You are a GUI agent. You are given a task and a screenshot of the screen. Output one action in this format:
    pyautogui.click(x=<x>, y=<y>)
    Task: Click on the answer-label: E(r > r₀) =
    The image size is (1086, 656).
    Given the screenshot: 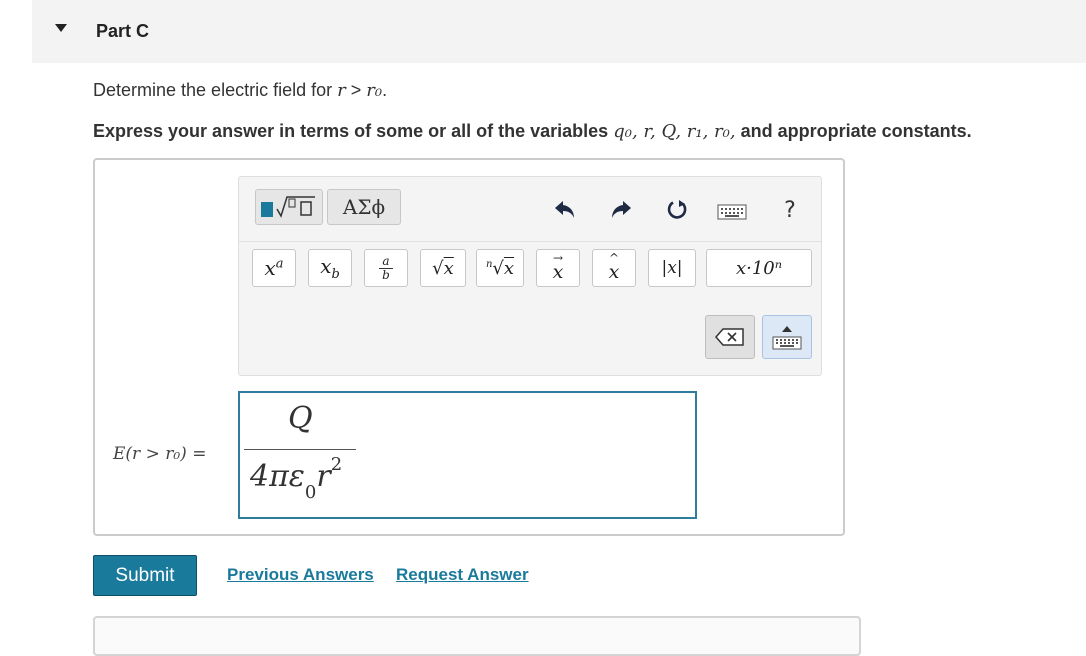 What is the action you would take?
    pyautogui.click(x=159, y=454)
    